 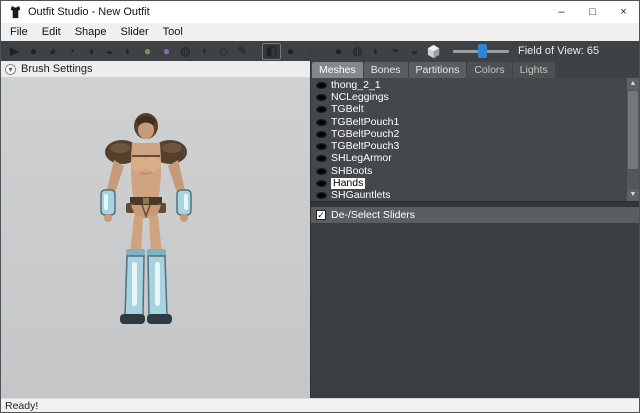 What do you see at coordinates (633, 130) in the screenshot?
I see `scrollbar-thumb` at bounding box center [633, 130].